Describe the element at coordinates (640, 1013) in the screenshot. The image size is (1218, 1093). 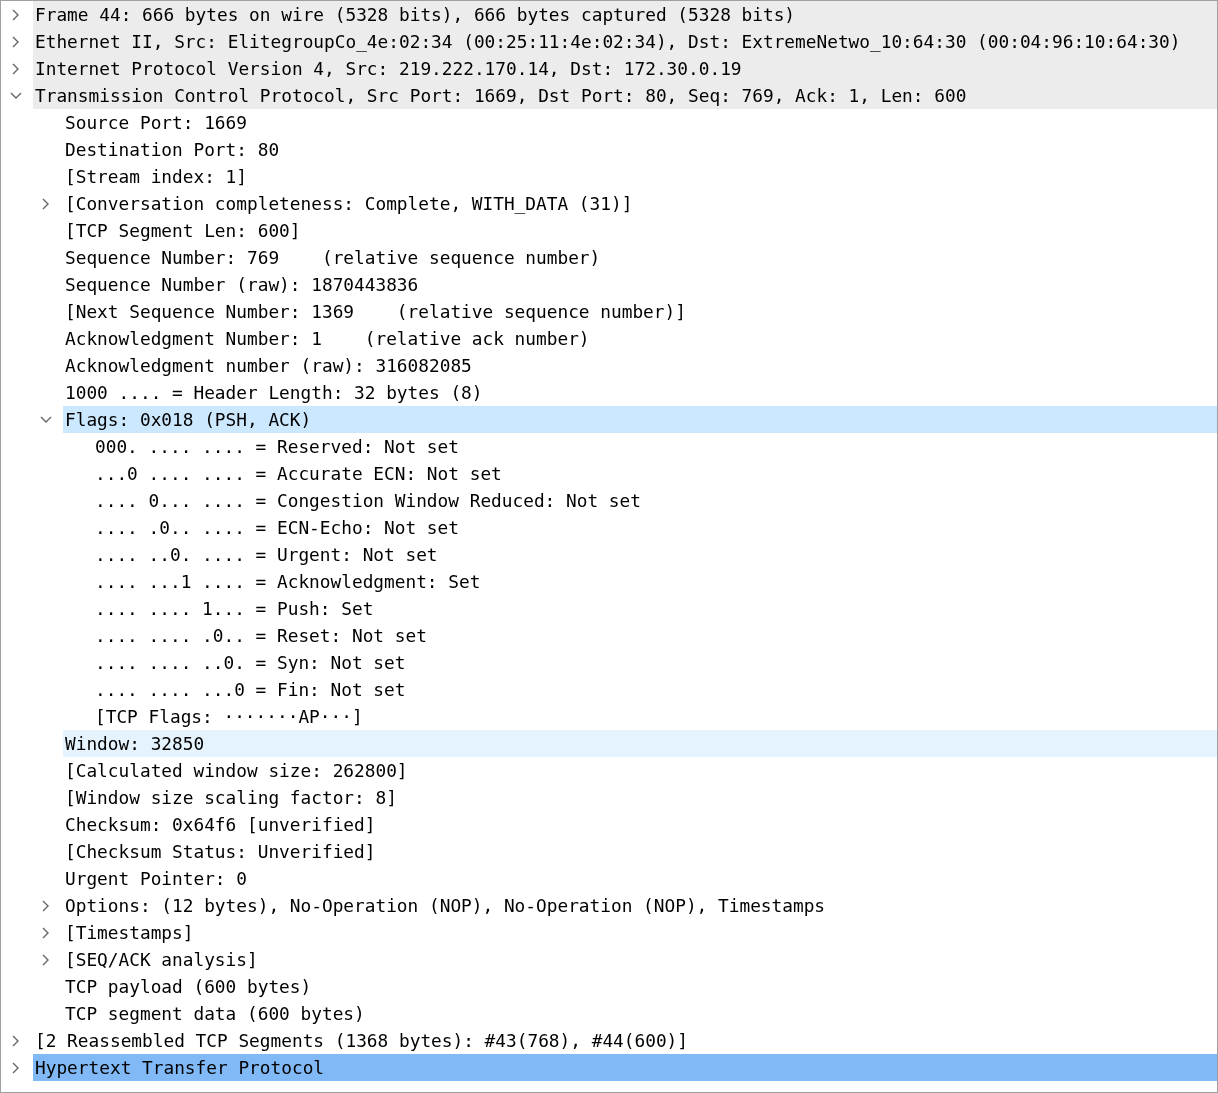
I see `tree-item: TCP segment data (600 bytes)` at that location.